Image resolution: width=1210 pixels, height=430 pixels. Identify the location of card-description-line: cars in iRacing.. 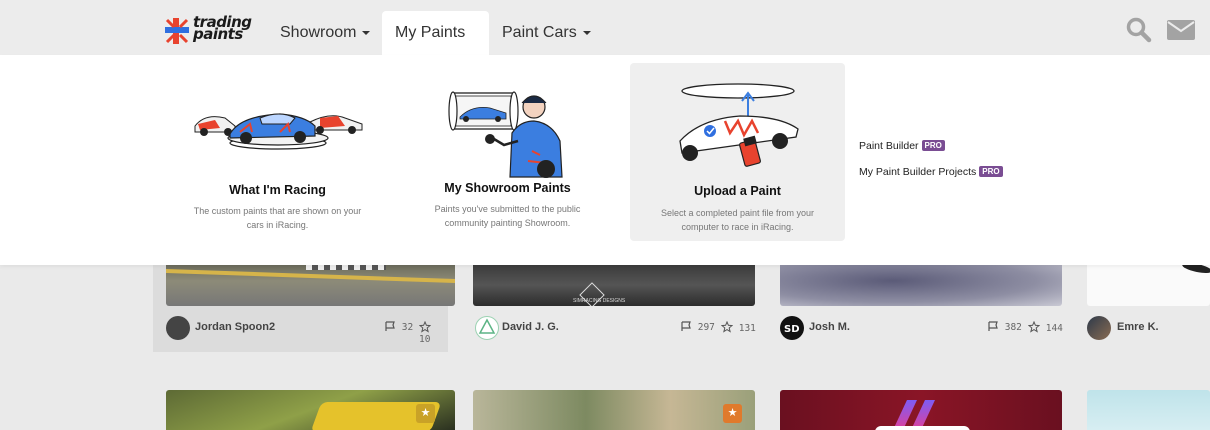
(277, 225).